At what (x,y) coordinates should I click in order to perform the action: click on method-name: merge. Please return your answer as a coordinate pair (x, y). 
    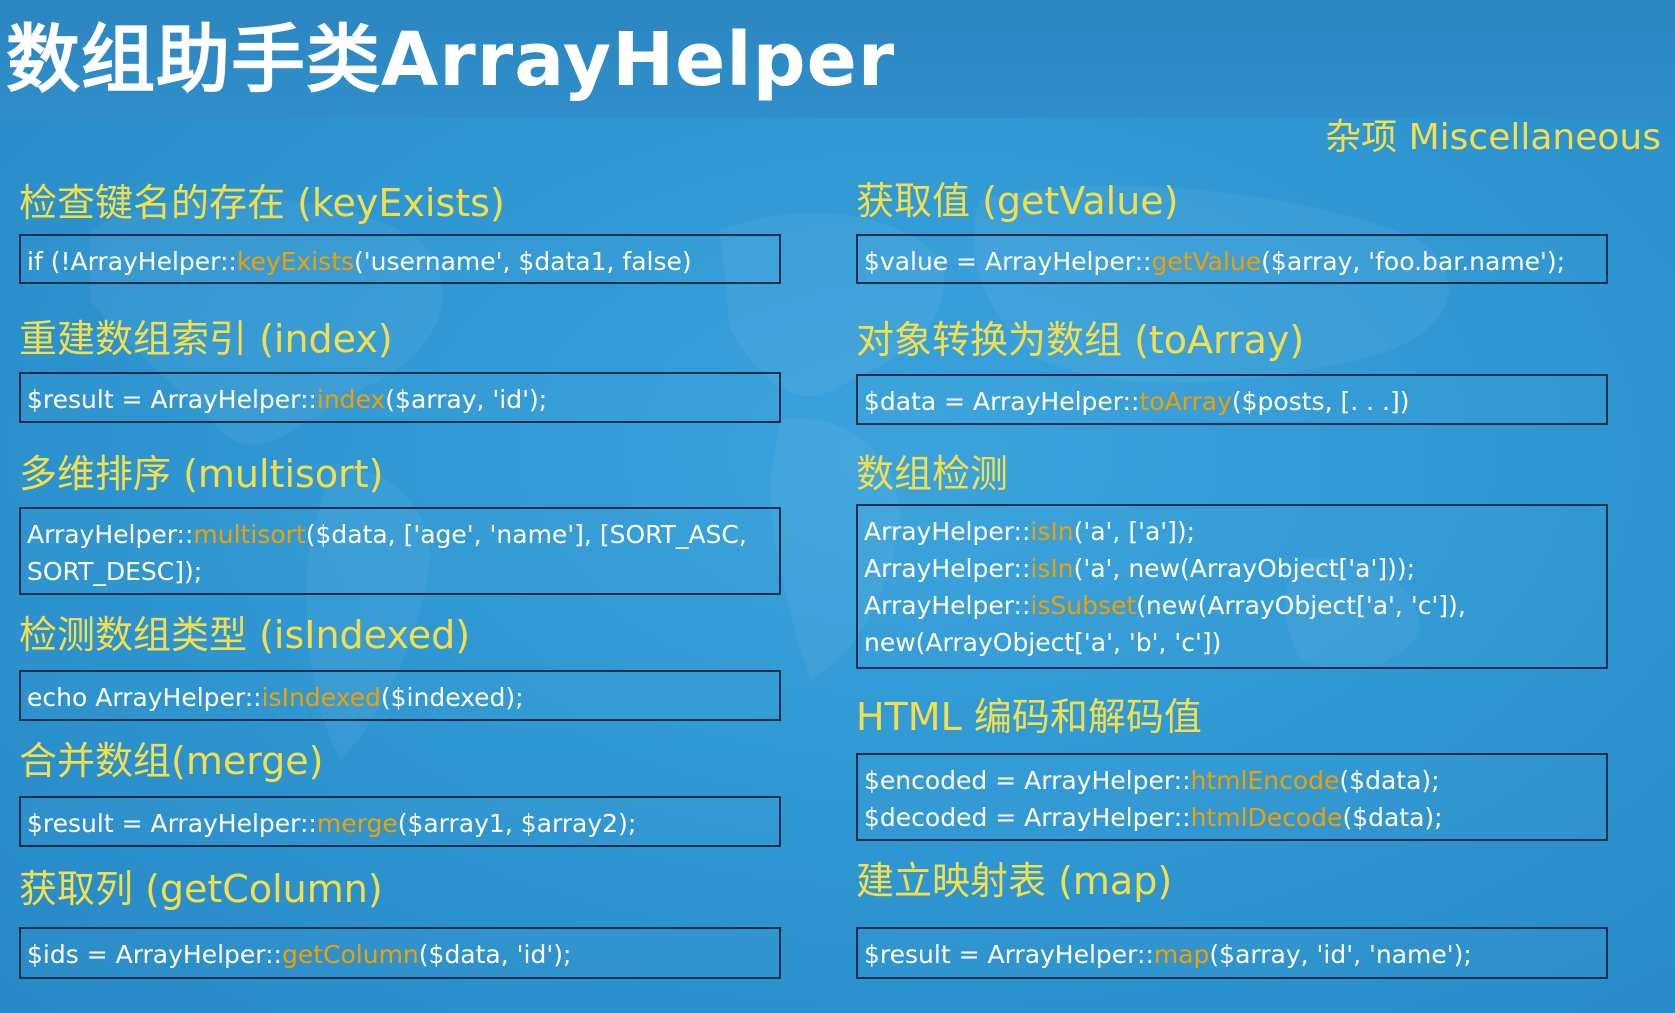
    Looking at the image, I should click on (357, 823).